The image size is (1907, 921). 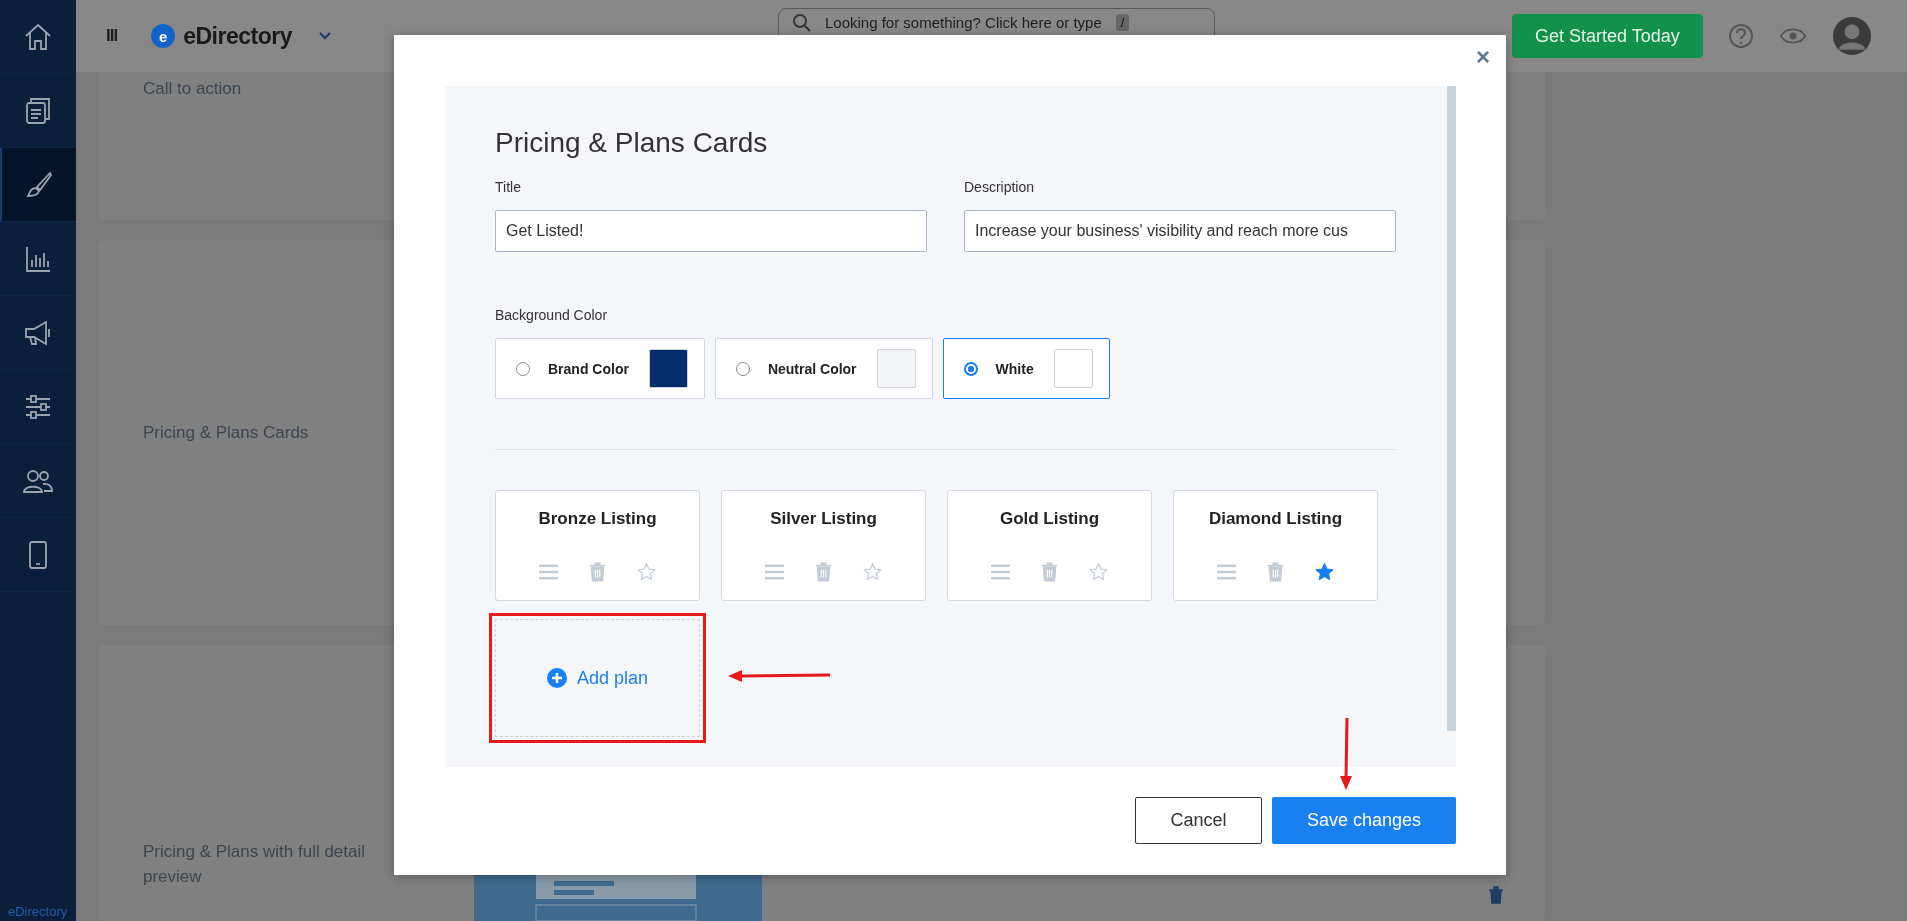 What do you see at coordinates (823, 545) in the screenshot?
I see `plan-card: Silver Listing` at bounding box center [823, 545].